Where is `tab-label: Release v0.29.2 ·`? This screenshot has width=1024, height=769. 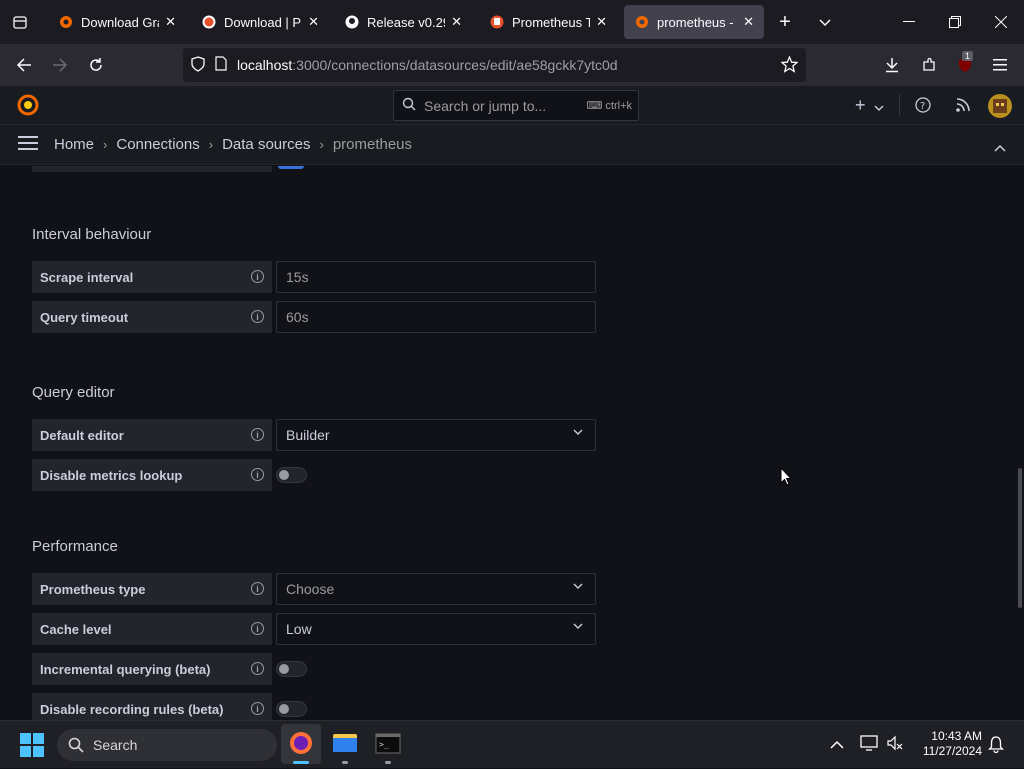
tab-label: Release v0.29.2 · is located at coordinates (406, 22).